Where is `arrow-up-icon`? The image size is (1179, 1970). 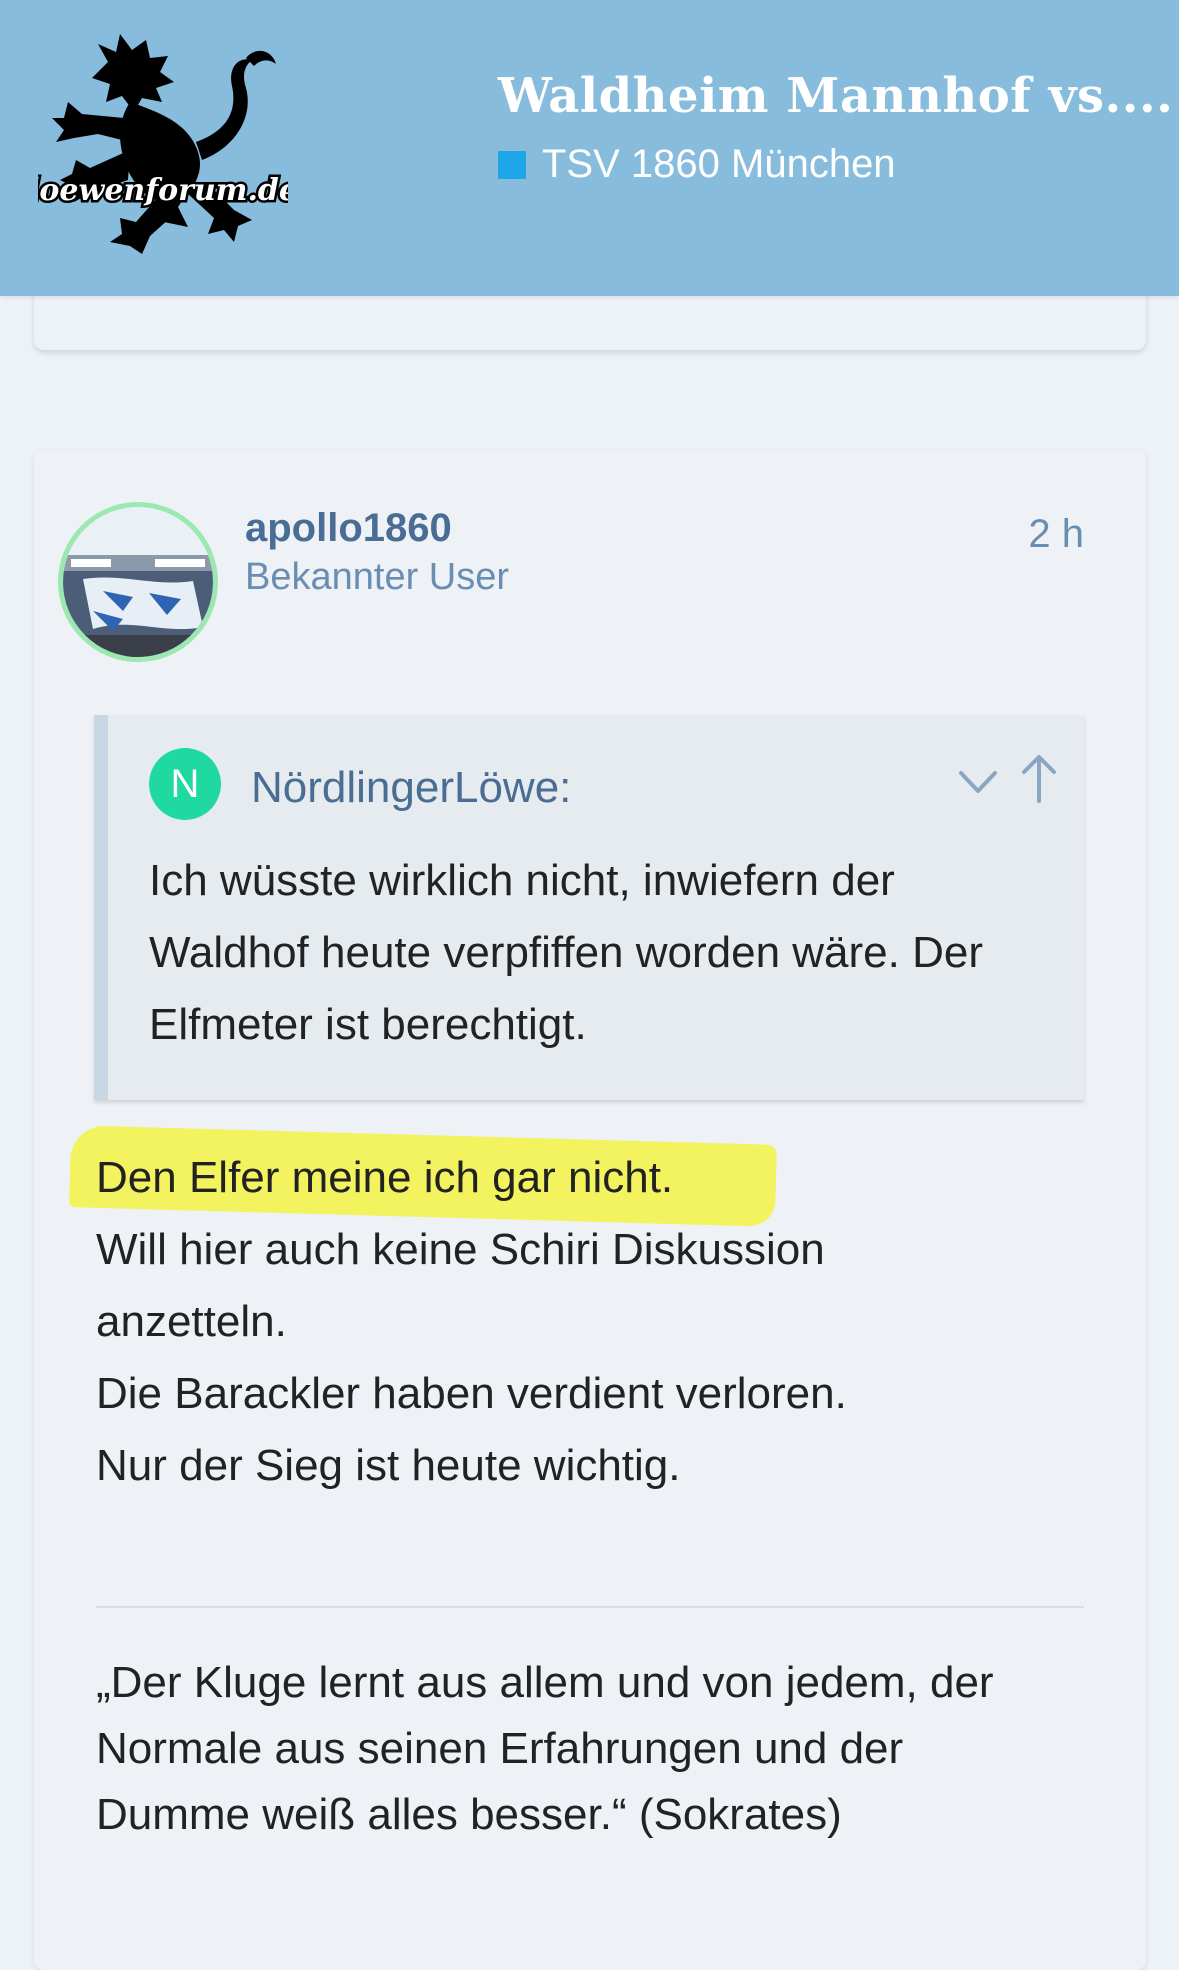
arrow-up-icon is located at coordinates (1039, 778).